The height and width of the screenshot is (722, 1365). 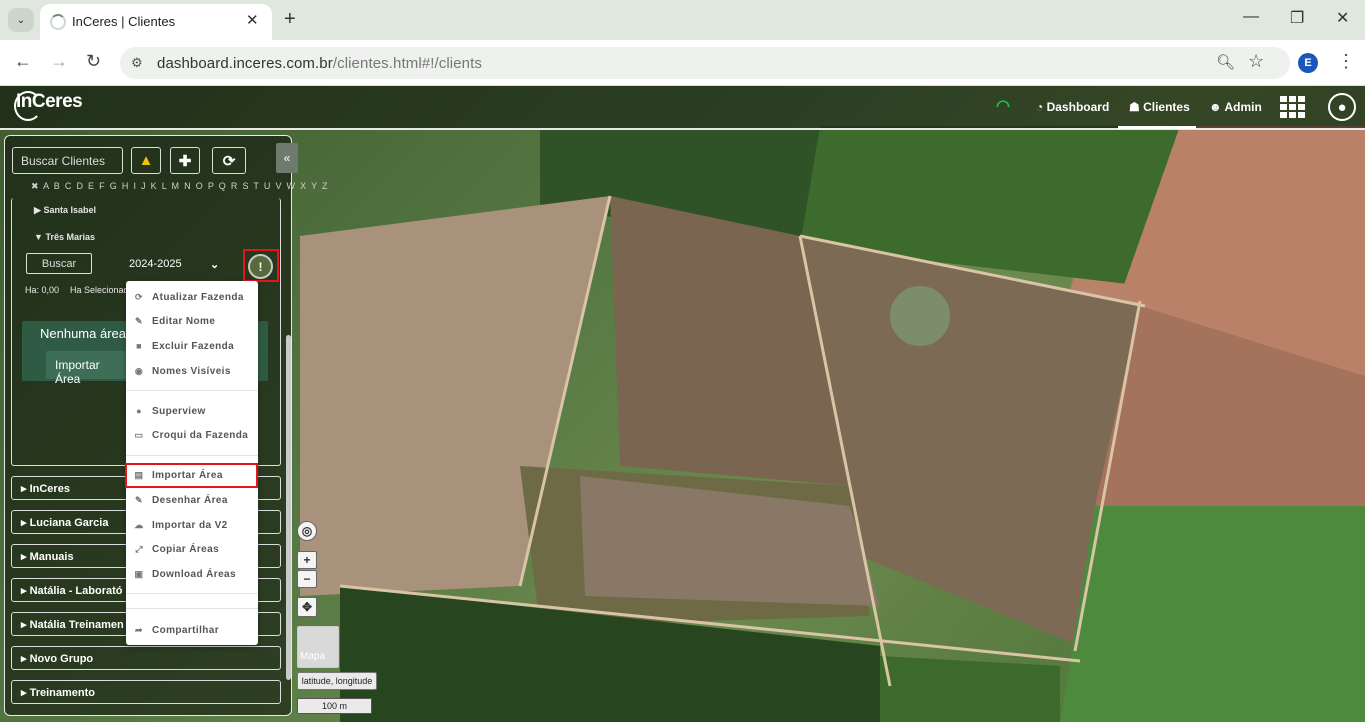 What do you see at coordinates (1308, 63) in the screenshot?
I see `profile-avatar: E` at bounding box center [1308, 63].